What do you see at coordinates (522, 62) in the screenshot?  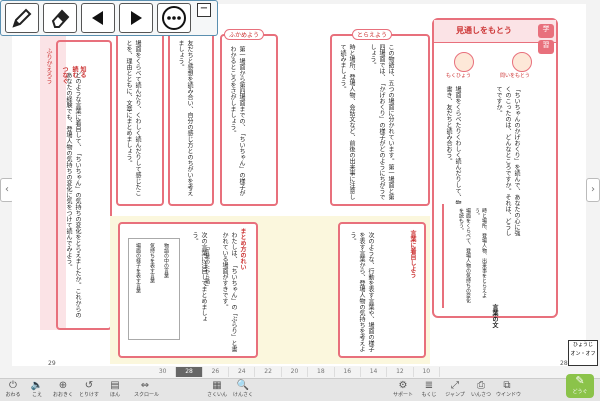 I see `question-character-icon` at bounding box center [522, 62].